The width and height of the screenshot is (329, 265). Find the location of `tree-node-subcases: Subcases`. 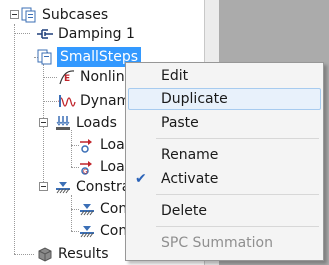

tree-node-subcases: Subcases is located at coordinates (64, 15).